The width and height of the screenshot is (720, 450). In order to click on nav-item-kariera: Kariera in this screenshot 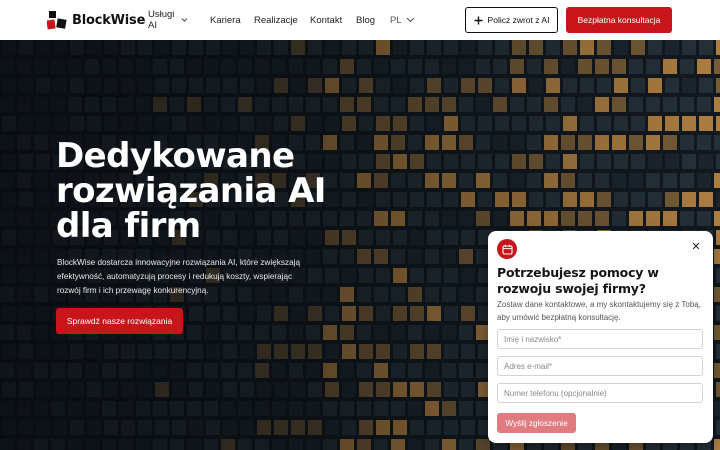, I will do `click(225, 20)`.